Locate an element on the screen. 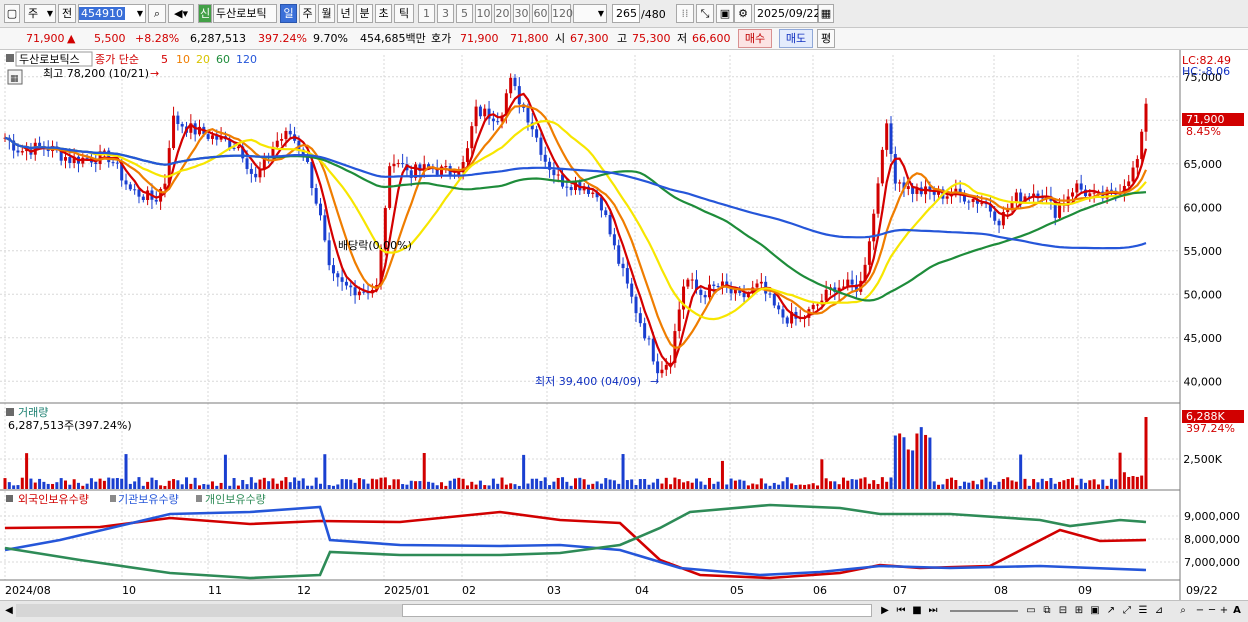 This screenshot has height=622, width=1248. layout-icon: ▭ is located at coordinates (1031, 611).